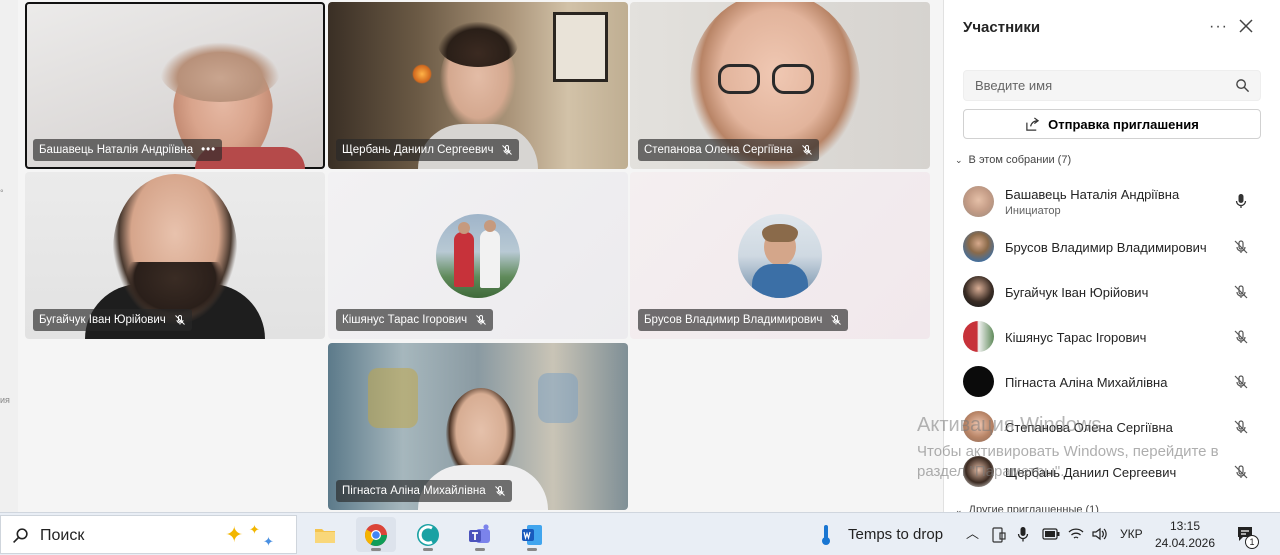  I want to click on participant-name: Пігнаста Аліна Михайлівна, so click(1086, 382).